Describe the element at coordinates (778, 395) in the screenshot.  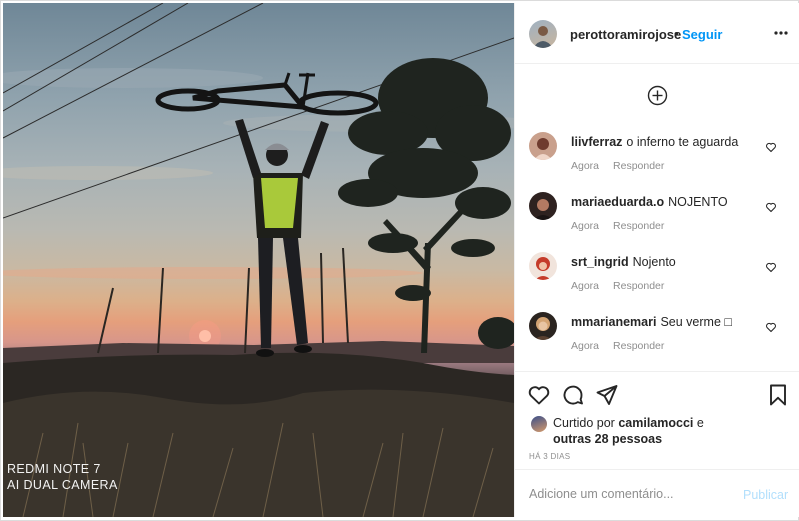
I see `bookmark-icon` at that location.